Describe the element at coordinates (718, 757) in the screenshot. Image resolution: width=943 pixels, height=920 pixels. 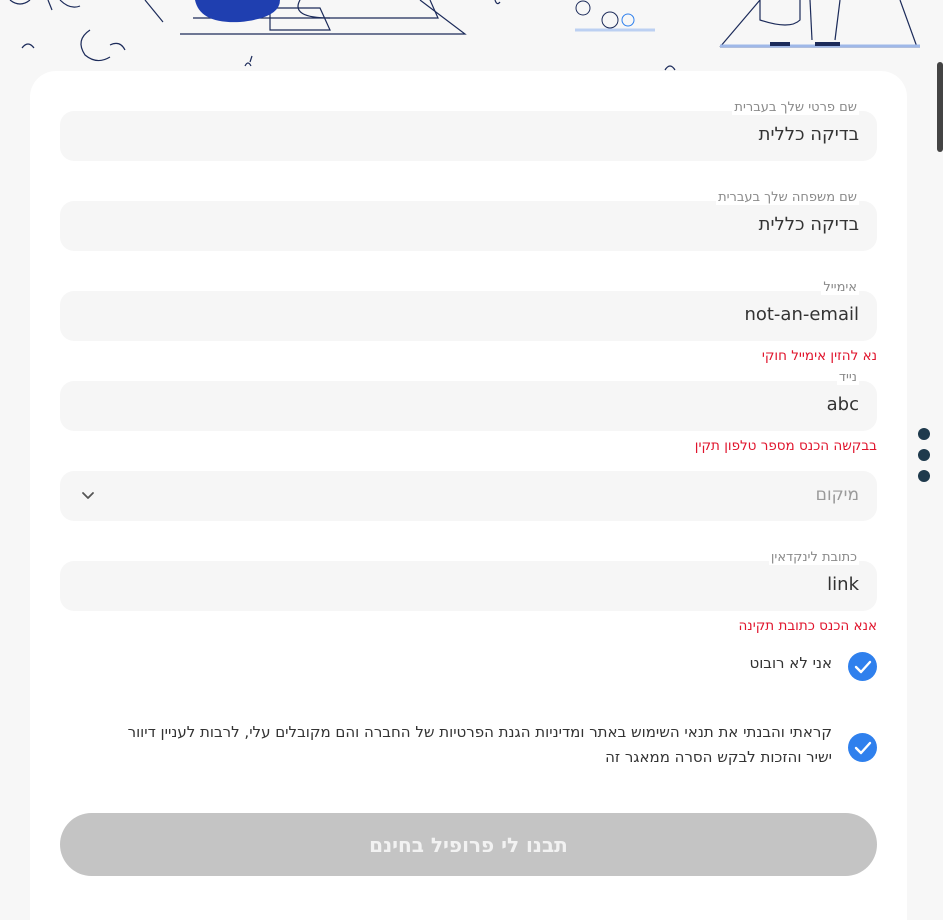
I see `terms-line-2: ישיר והזכות לבקש הסרה ממאגר זה` at that location.